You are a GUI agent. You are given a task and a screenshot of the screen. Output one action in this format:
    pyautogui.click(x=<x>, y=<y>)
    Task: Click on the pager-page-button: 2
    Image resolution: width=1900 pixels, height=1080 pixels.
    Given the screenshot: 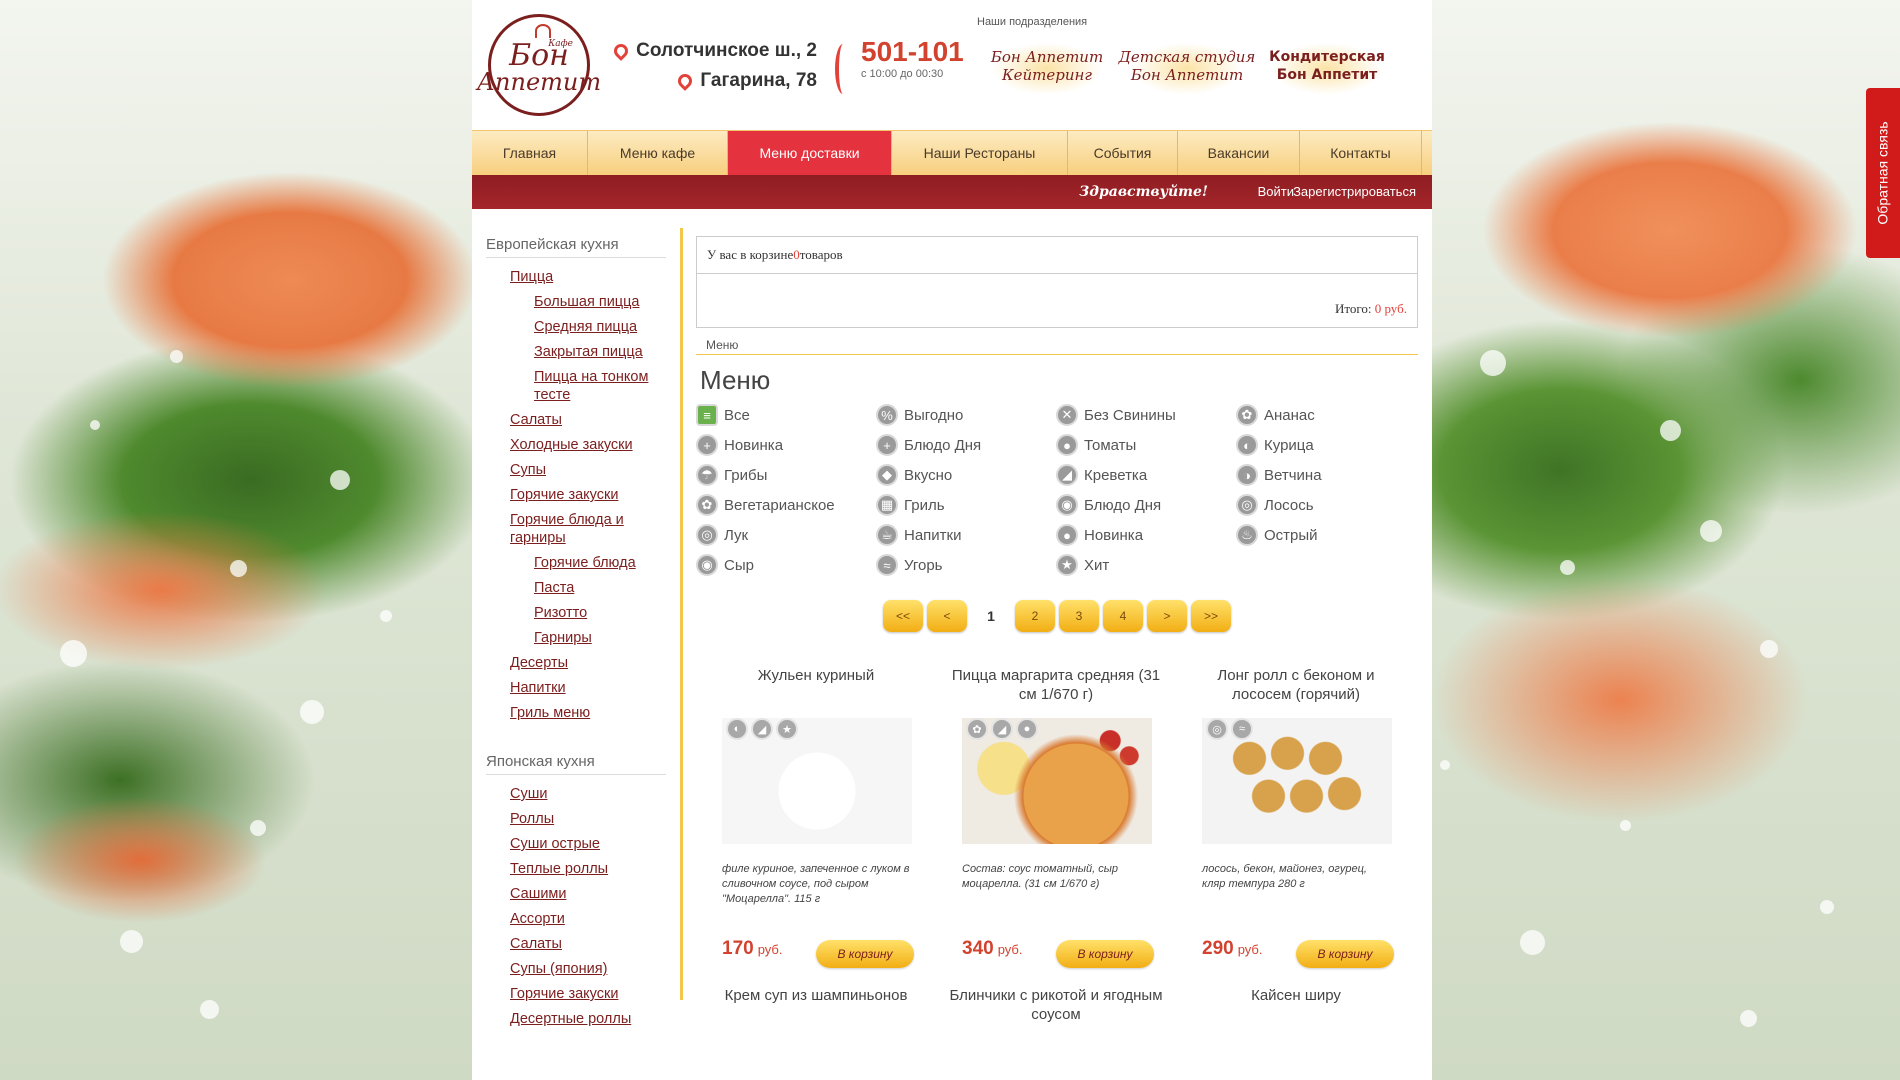 What is the action you would take?
    pyautogui.click(x=1035, y=616)
    